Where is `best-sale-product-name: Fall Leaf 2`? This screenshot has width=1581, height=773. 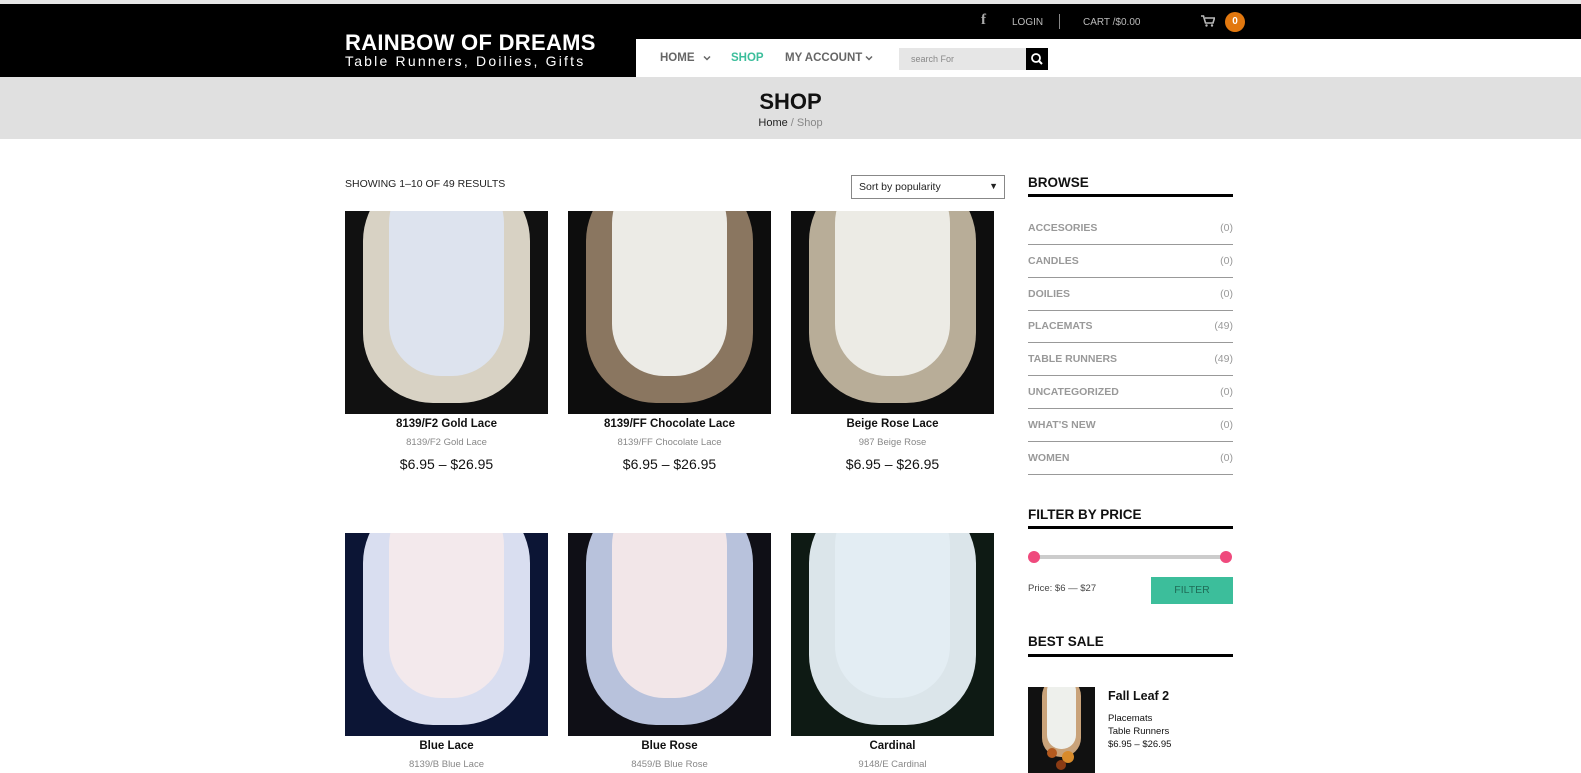
best-sale-product-name: Fall Leaf 2 is located at coordinates (1138, 696).